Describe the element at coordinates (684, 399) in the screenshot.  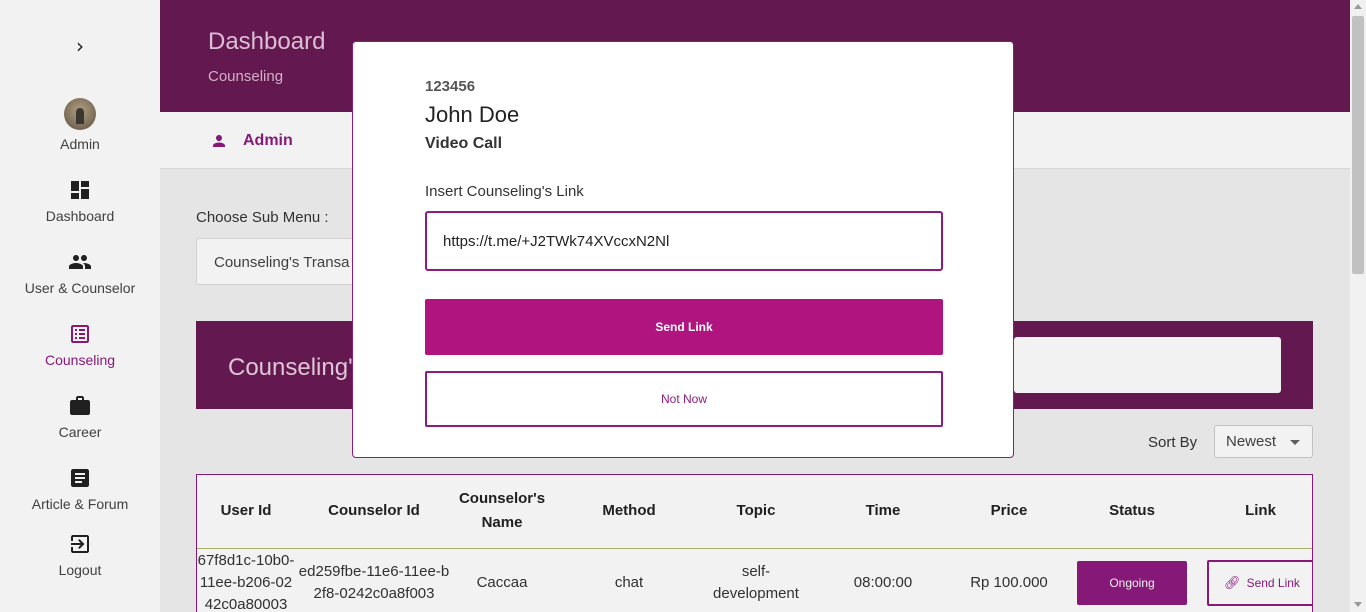
I see `not-now-button: Not Now` at that location.